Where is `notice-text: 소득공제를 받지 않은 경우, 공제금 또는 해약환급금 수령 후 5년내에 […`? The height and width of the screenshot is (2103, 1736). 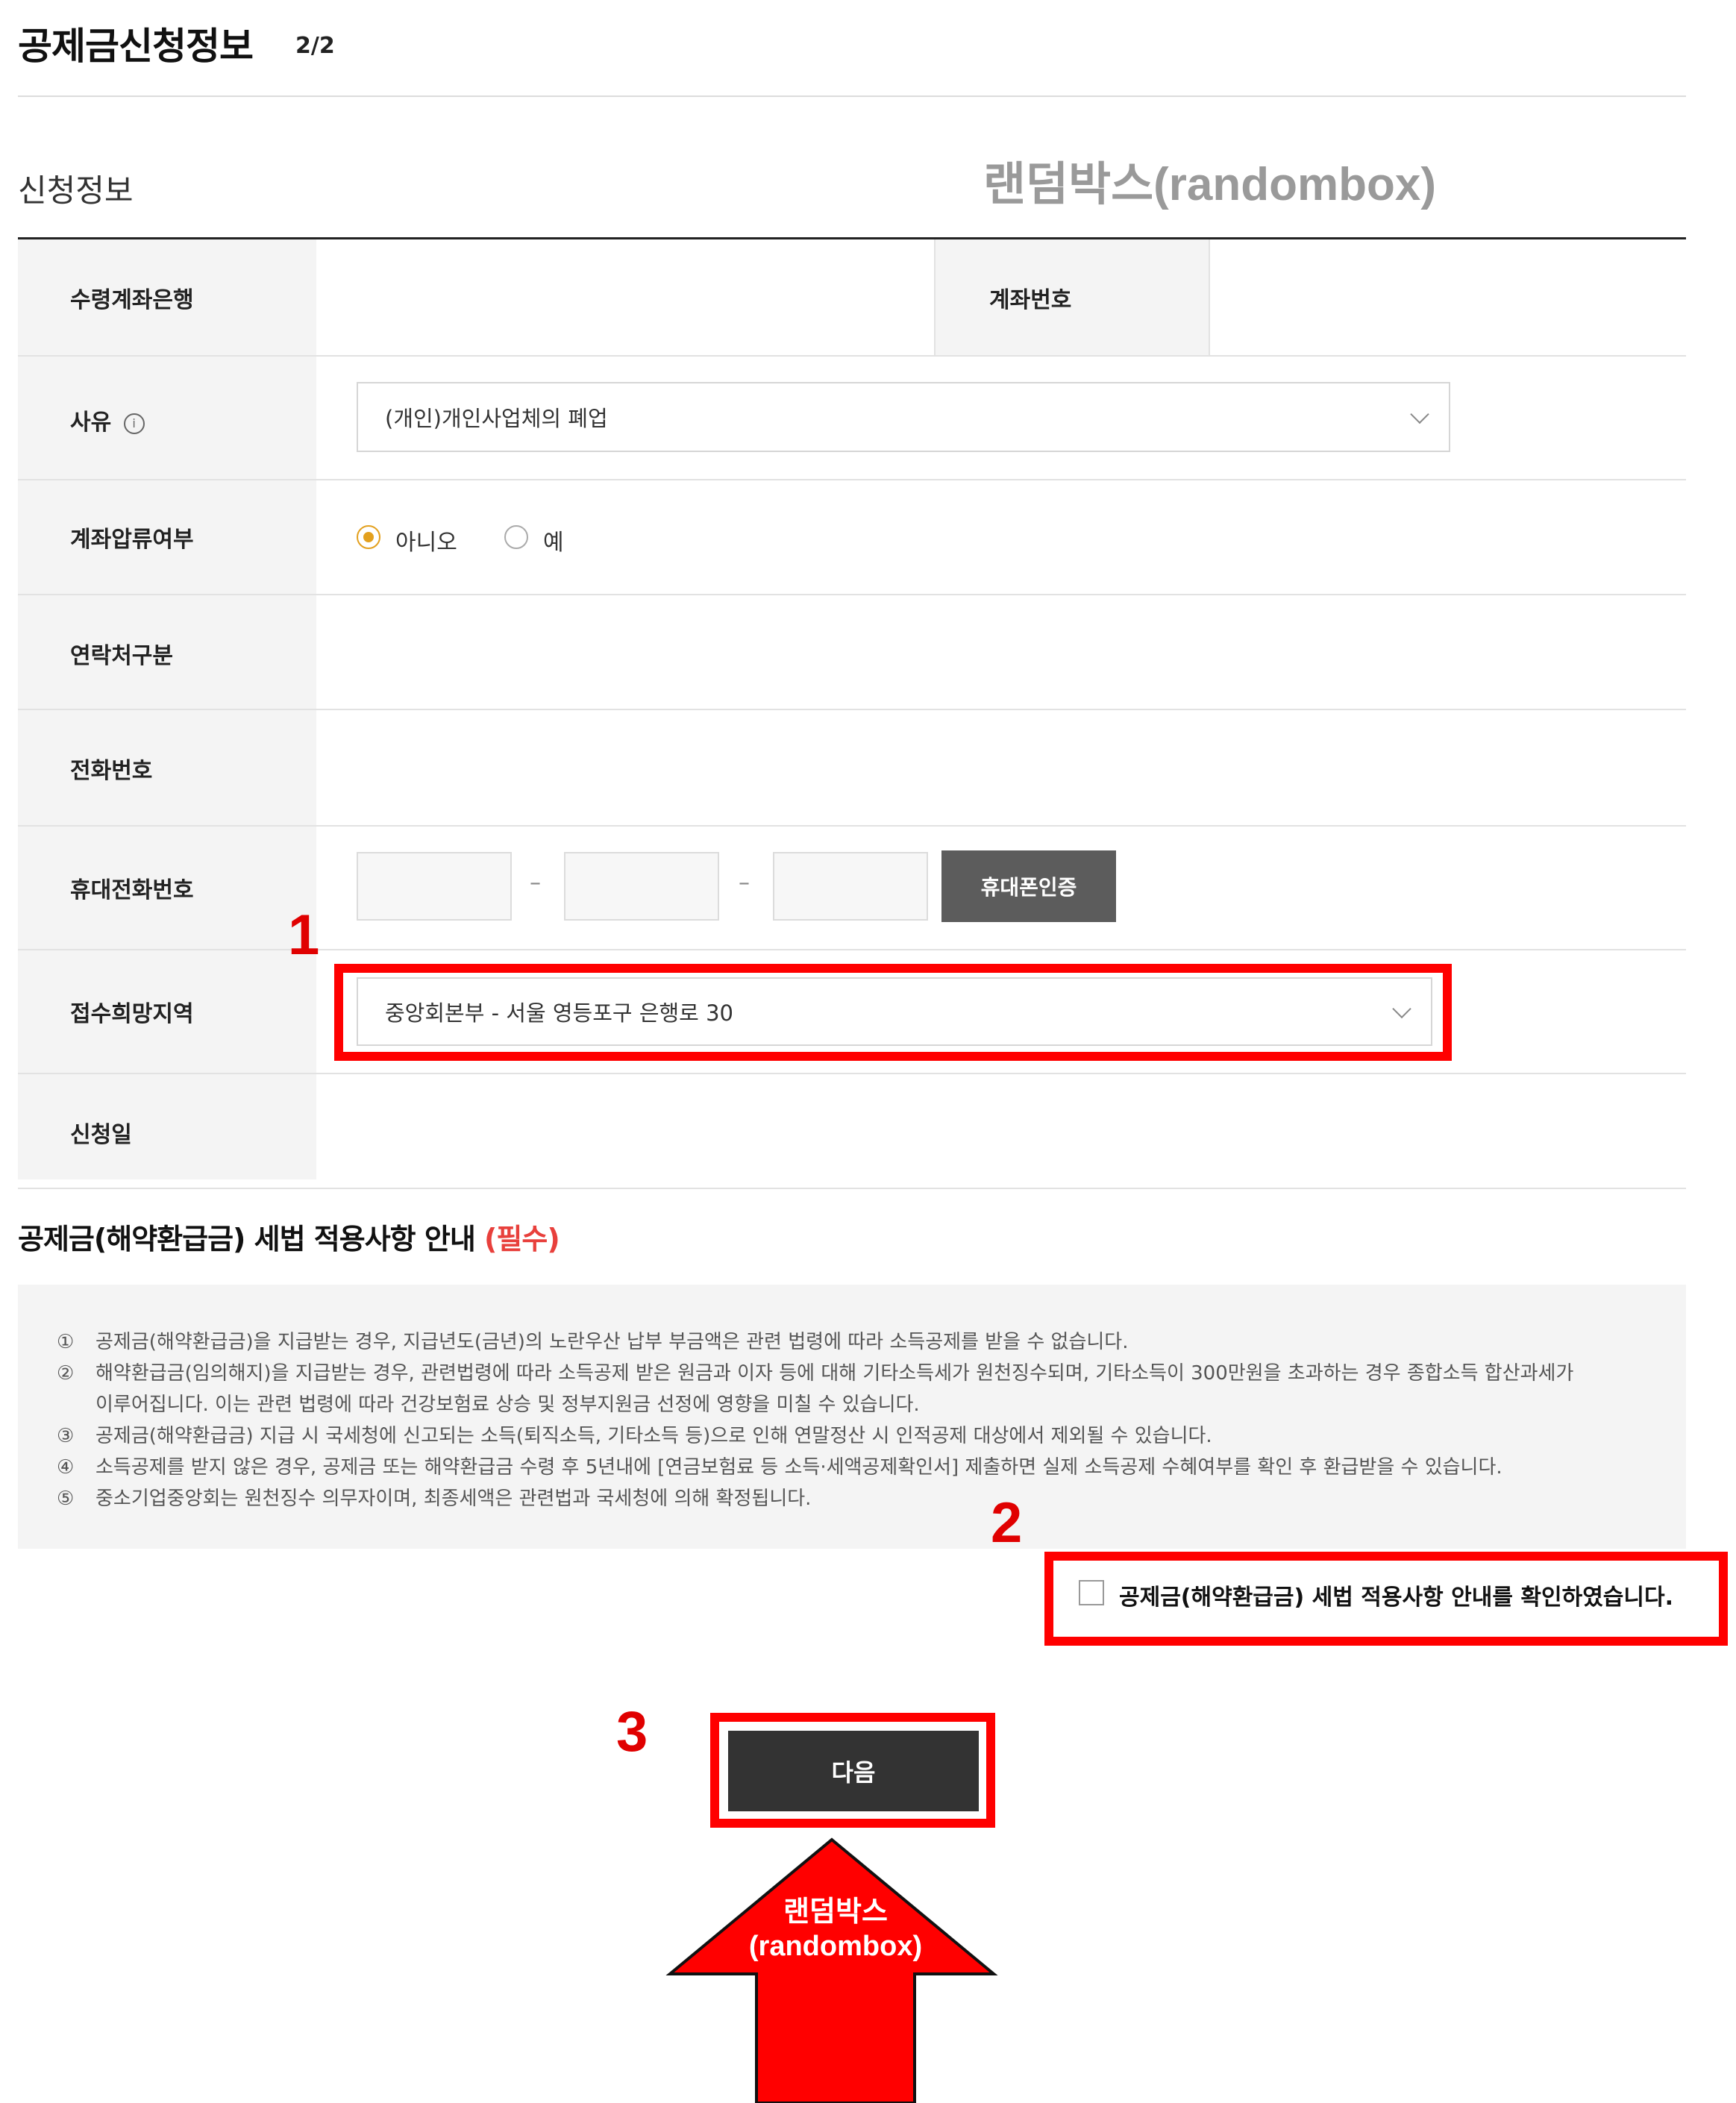 notice-text: 소득공제를 받지 않은 경우, 공제금 또는 해약환급금 수령 후 5년내에 [… is located at coordinates (799, 1467).